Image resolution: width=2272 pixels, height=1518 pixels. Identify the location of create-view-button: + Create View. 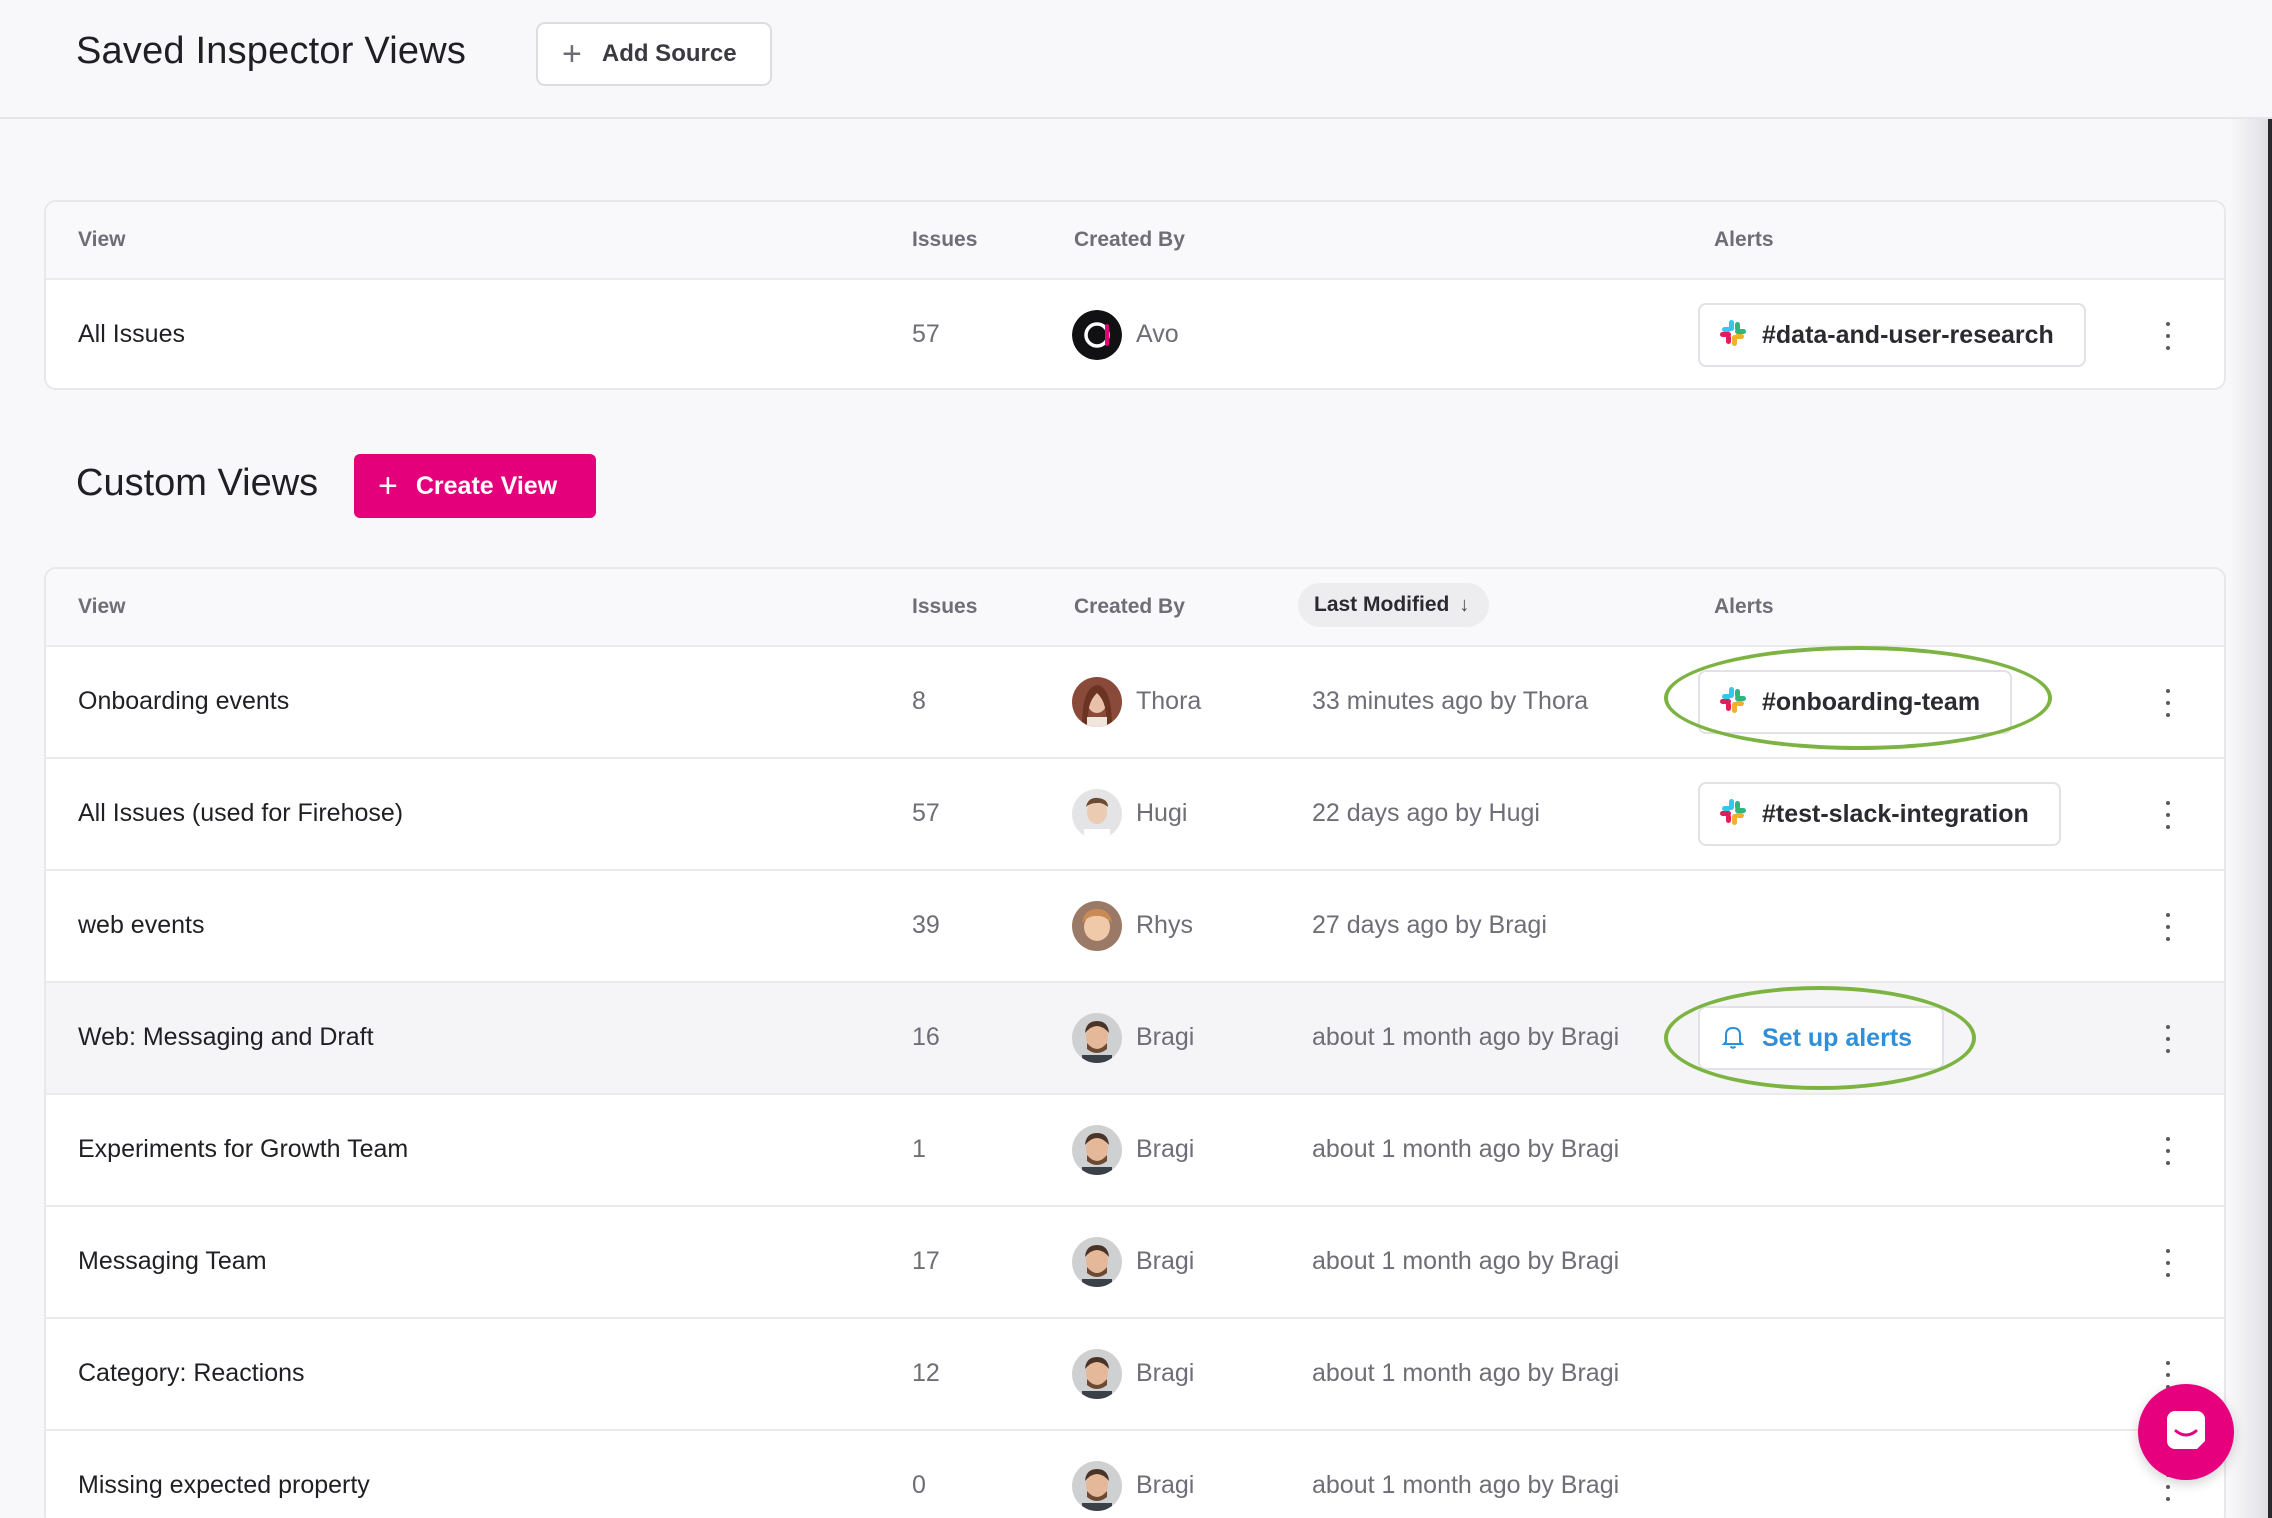
(475, 486).